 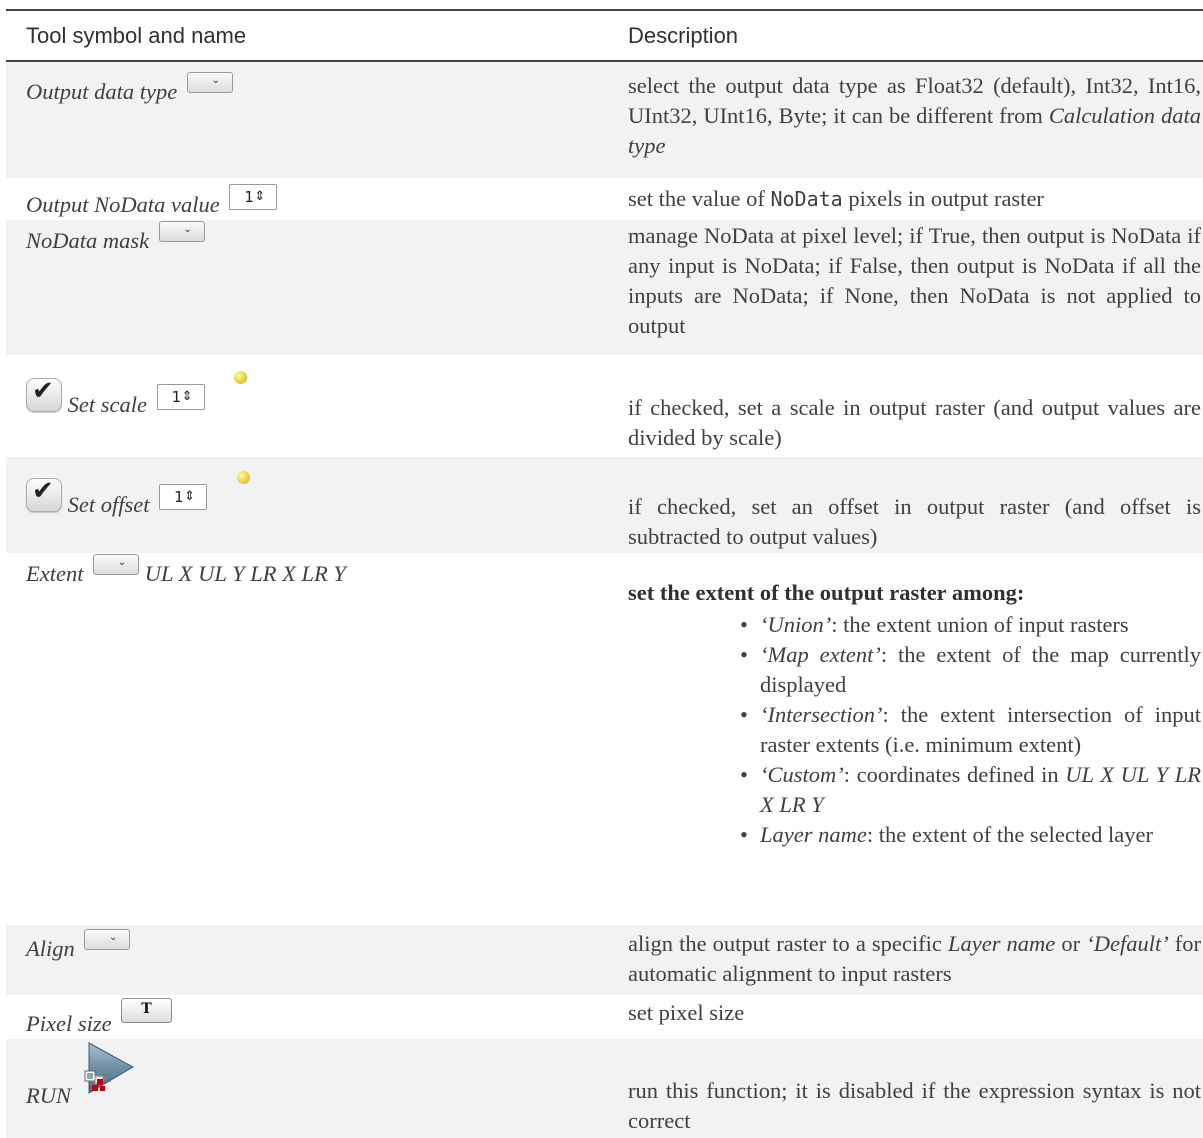 What do you see at coordinates (245, 573) in the screenshot?
I see `tool-name-coordinates: UL X UL Y LR X LR Y` at bounding box center [245, 573].